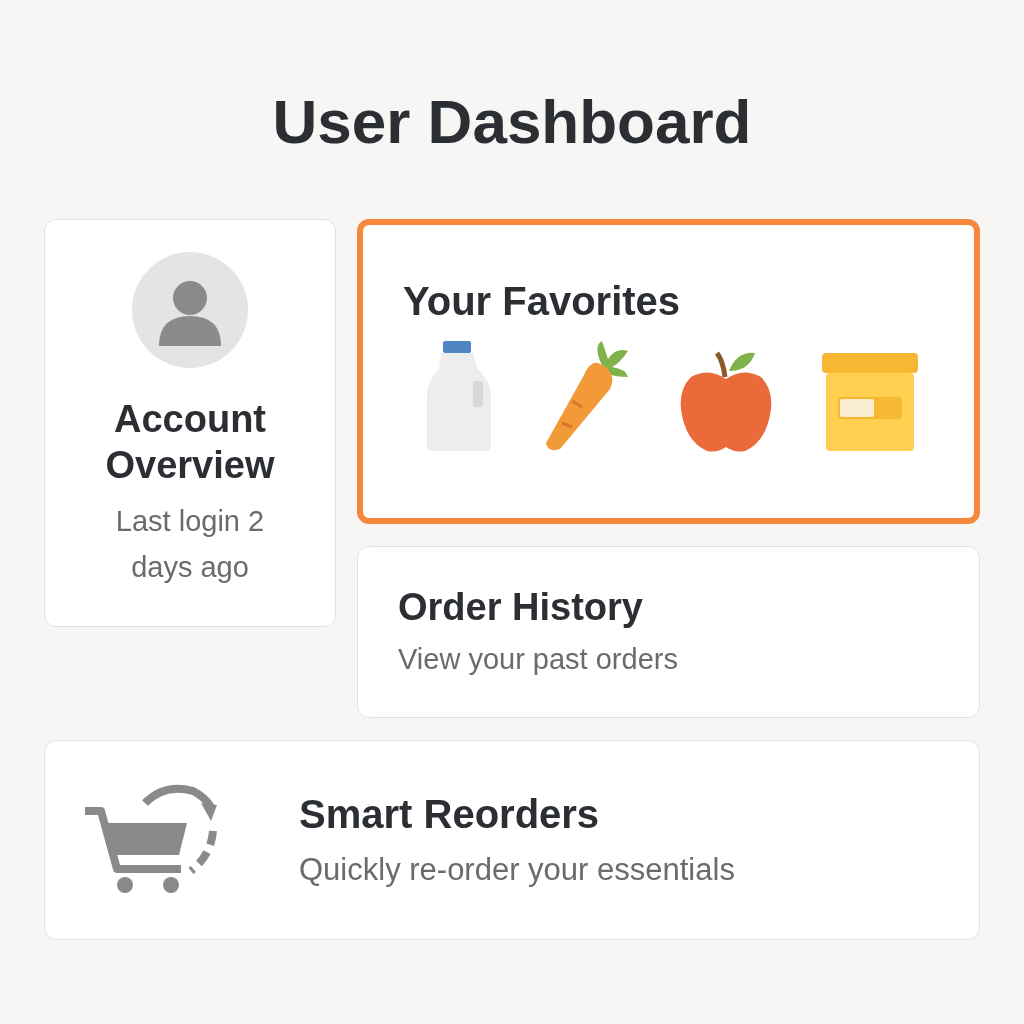 The height and width of the screenshot is (1024, 1024). Describe the element at coordinates (668, 632) in the screenshot. I see `order-history-card: Order History View your past orders` at that location.